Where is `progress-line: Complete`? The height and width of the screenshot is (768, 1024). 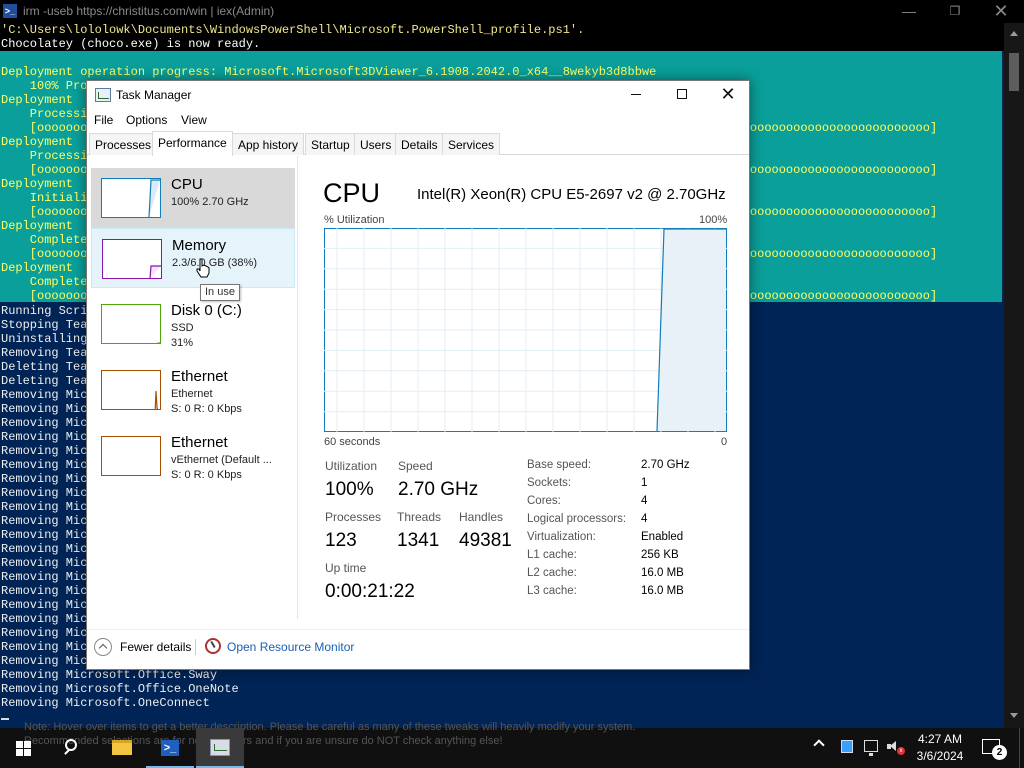
progress-line: Complete is located at coordinates (44, 282).